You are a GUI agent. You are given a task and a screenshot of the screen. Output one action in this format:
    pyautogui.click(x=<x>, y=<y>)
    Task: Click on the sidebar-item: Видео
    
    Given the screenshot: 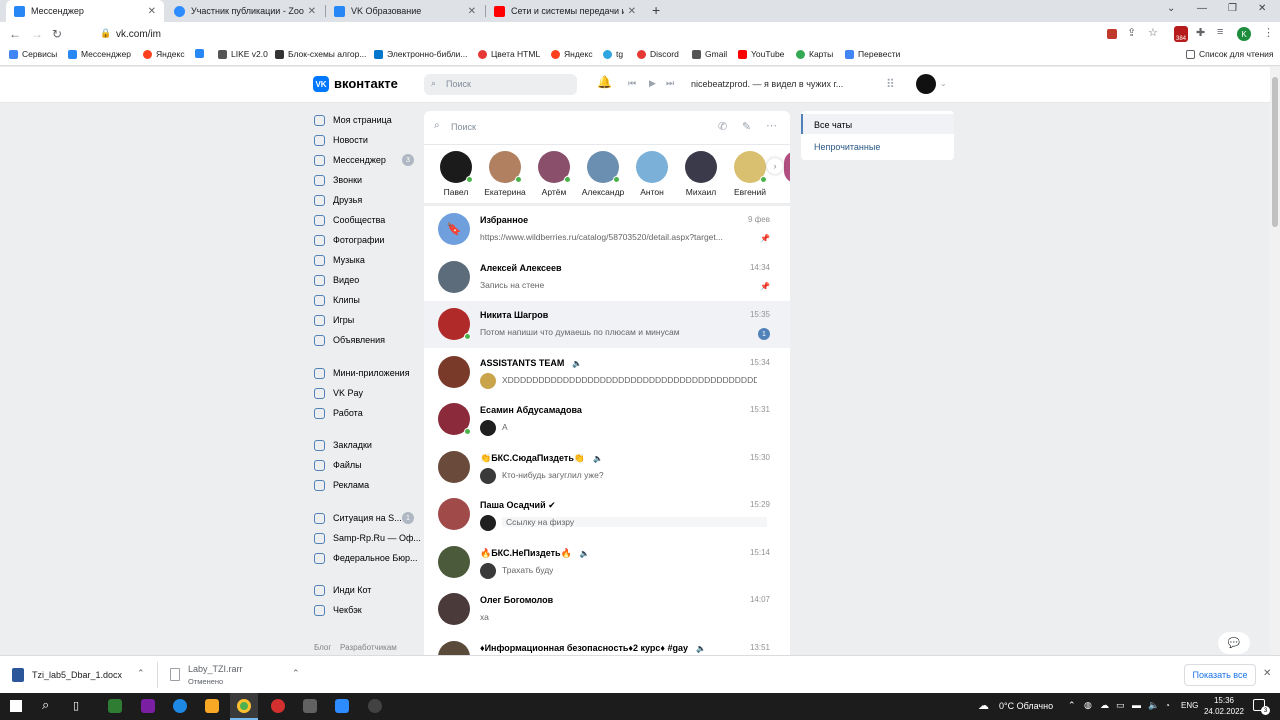 What is the action you would take?
    pyautogui.click(x=336, y=280)
    